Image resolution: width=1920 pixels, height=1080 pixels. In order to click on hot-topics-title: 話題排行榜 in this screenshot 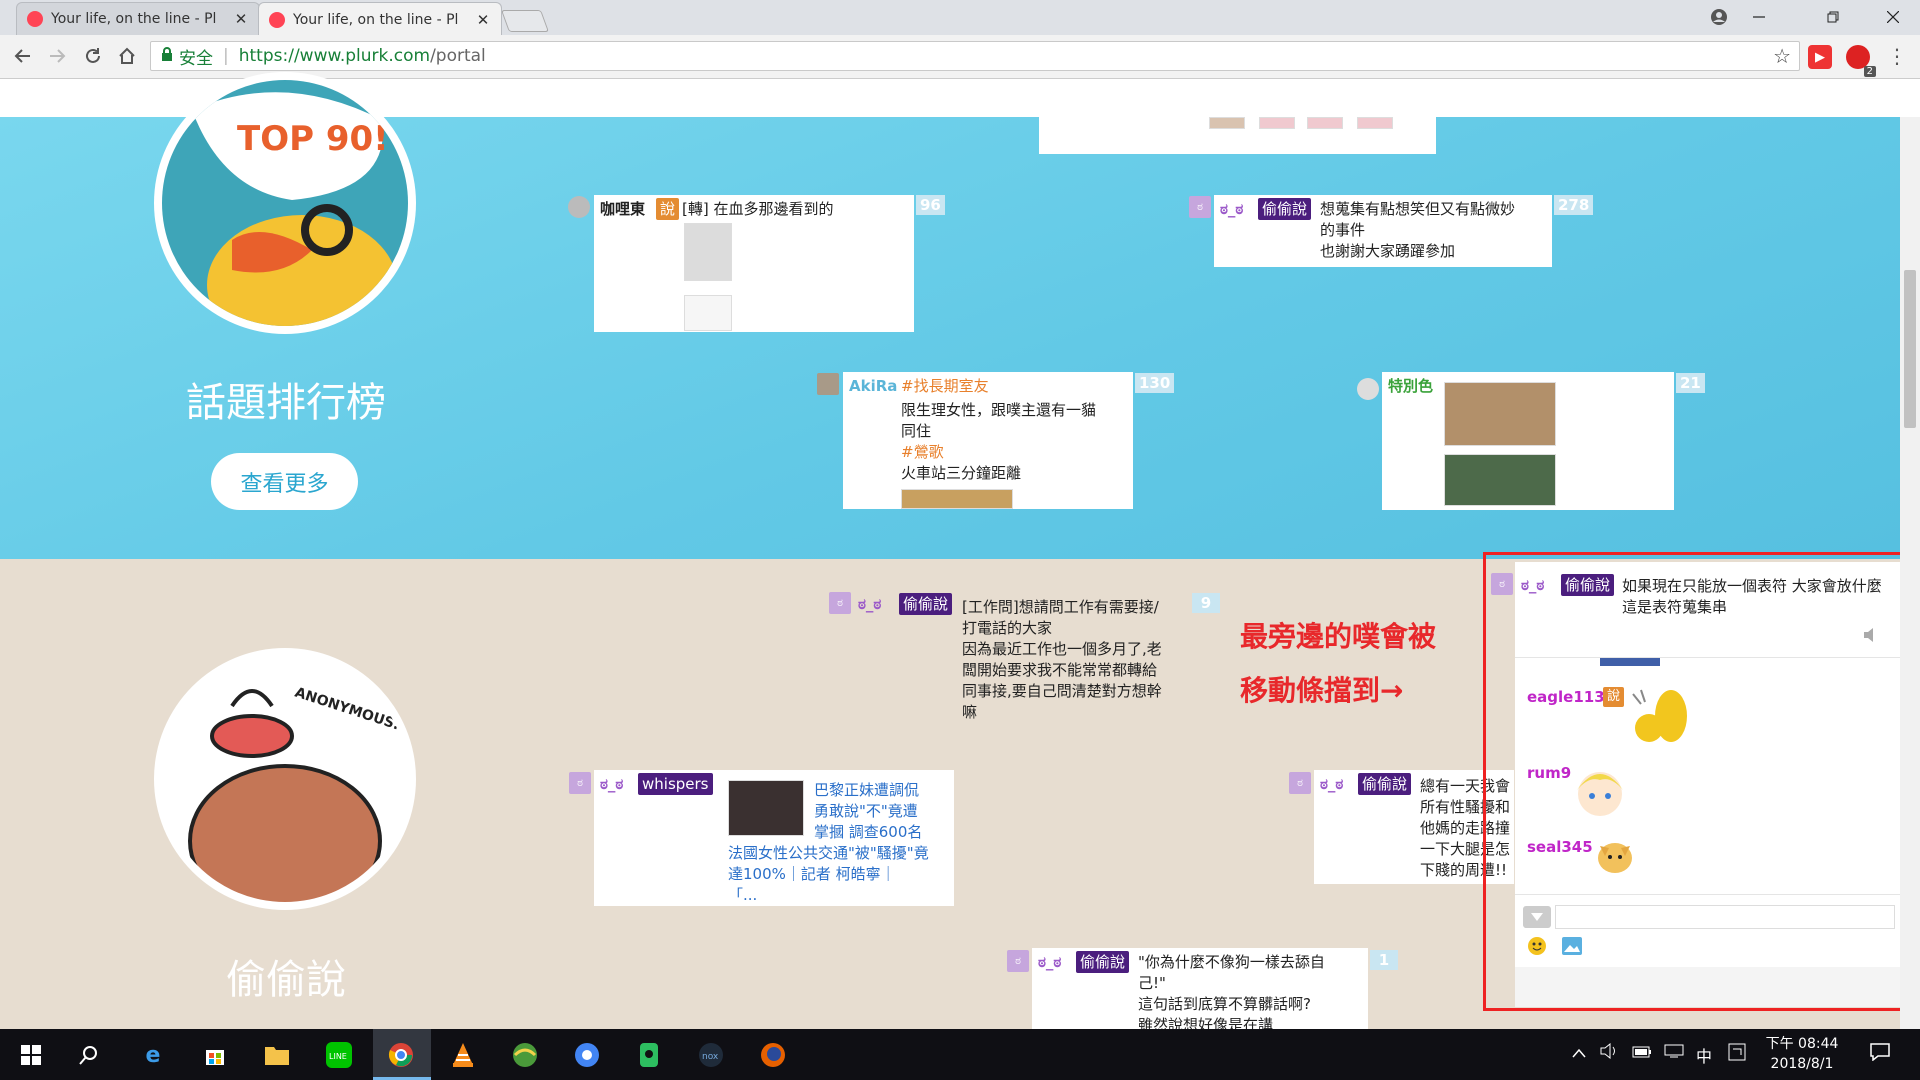, I will do `click(286, 403)`.